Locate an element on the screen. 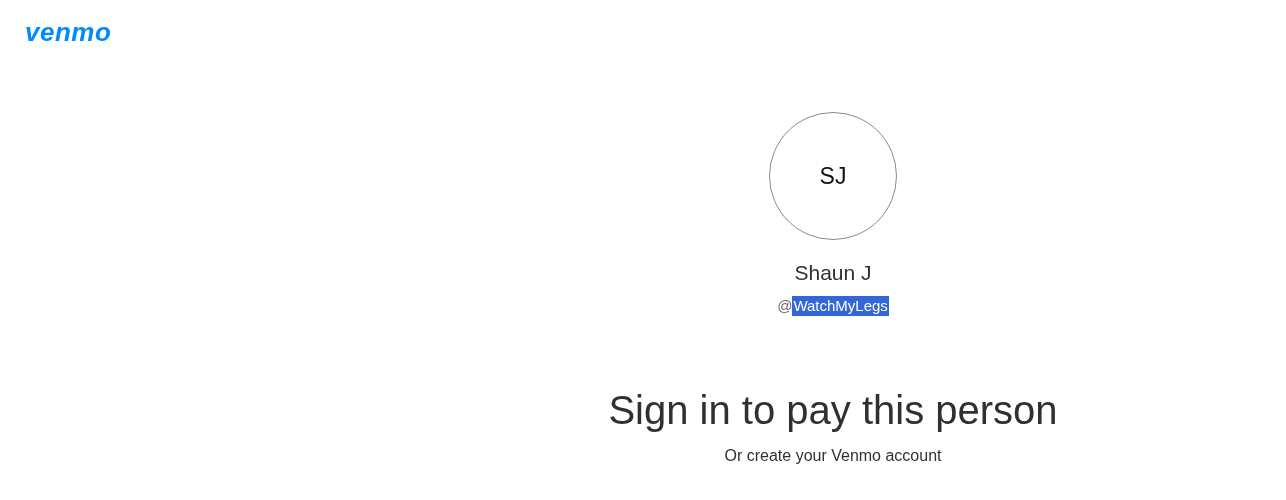 Image resolution: width=1286 pixels, height=500 pixels. page-heading: Sign in to pay this person is located at coordinates (833, 410).